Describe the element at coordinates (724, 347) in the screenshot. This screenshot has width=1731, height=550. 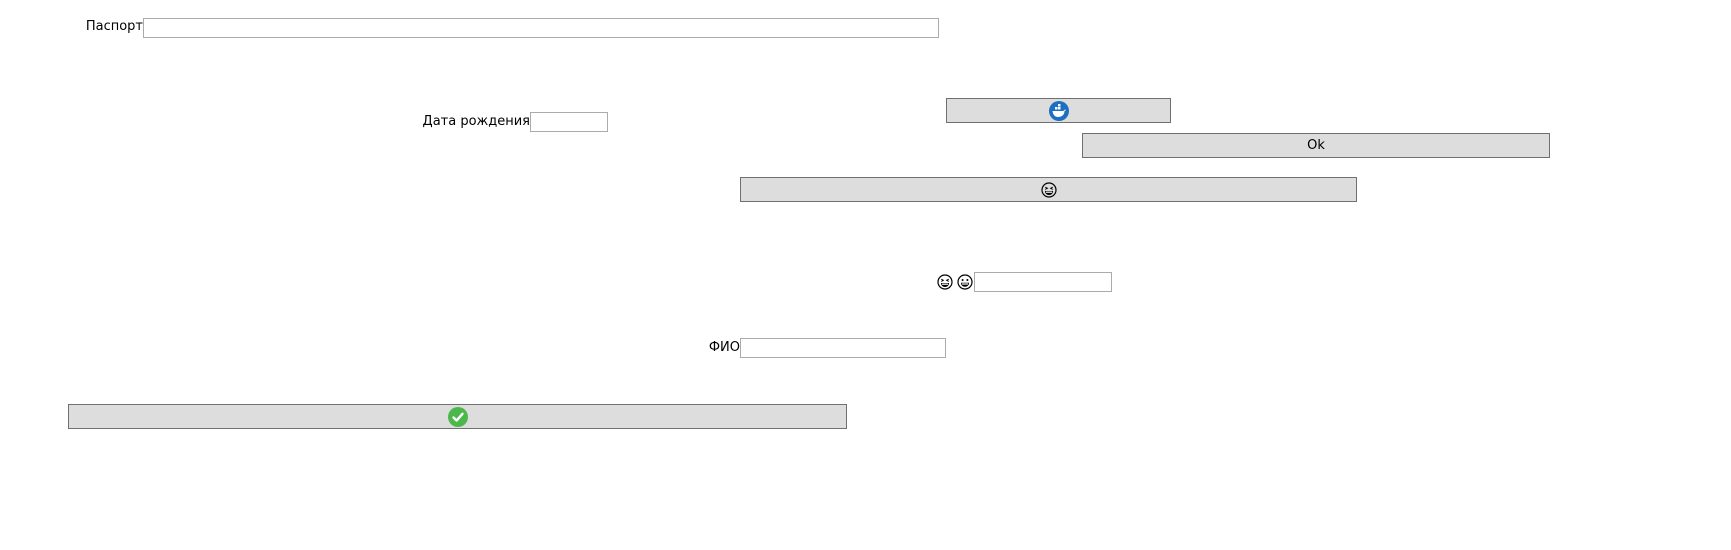
I see `fio-label: ФИО` at that location.